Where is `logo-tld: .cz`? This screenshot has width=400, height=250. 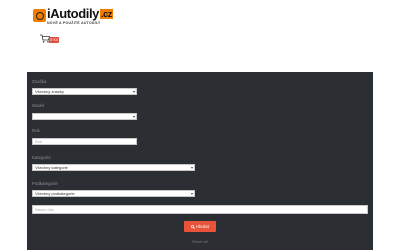
logo-tld: .cz is located at coordinates (106, 14).